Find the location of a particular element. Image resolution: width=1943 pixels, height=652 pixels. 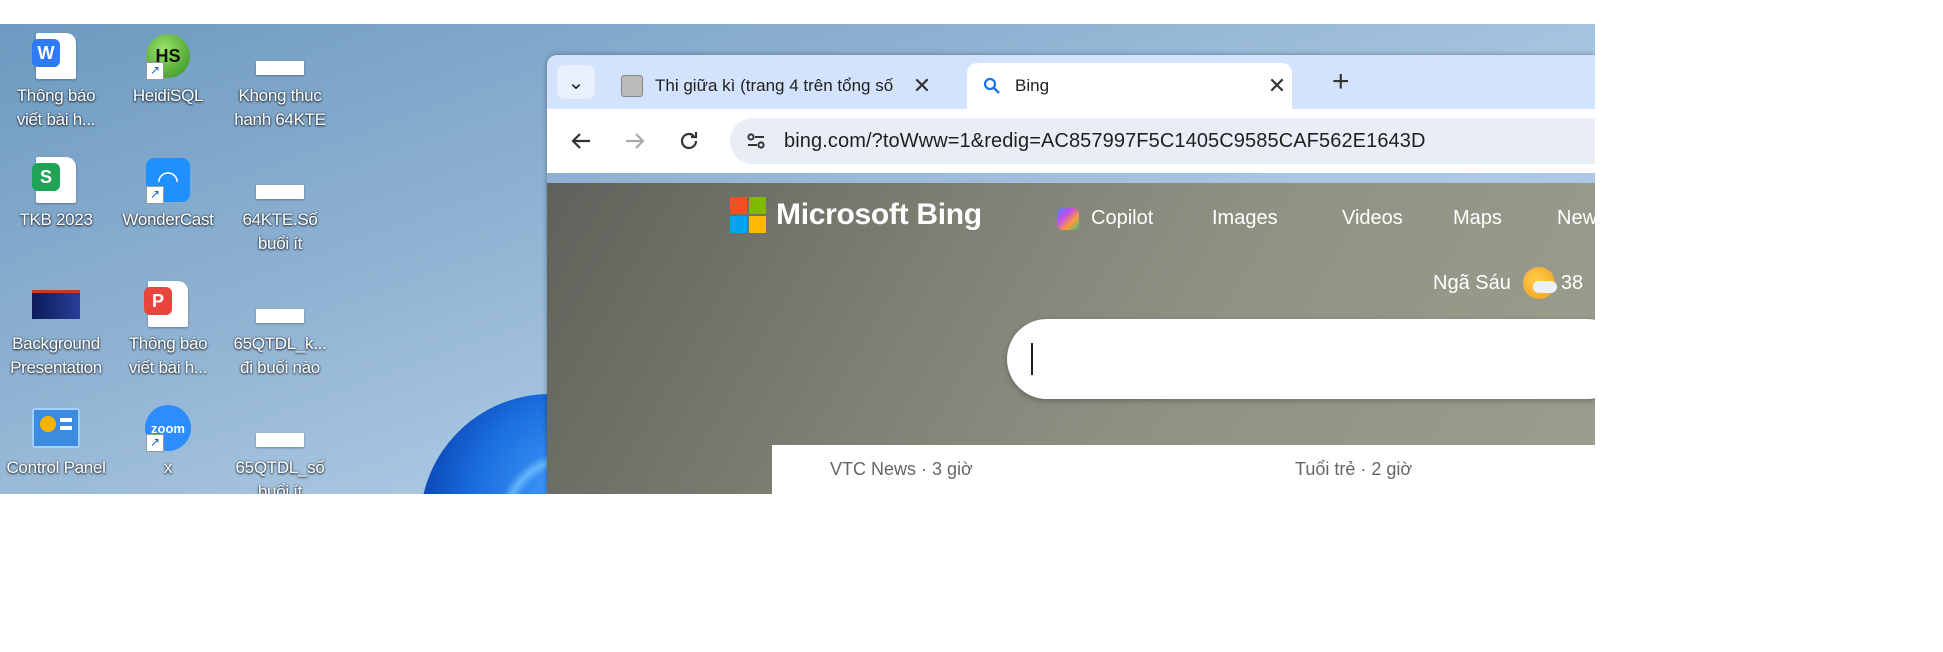

bing-nav-images: Images is located at coordinates (1245, 218).